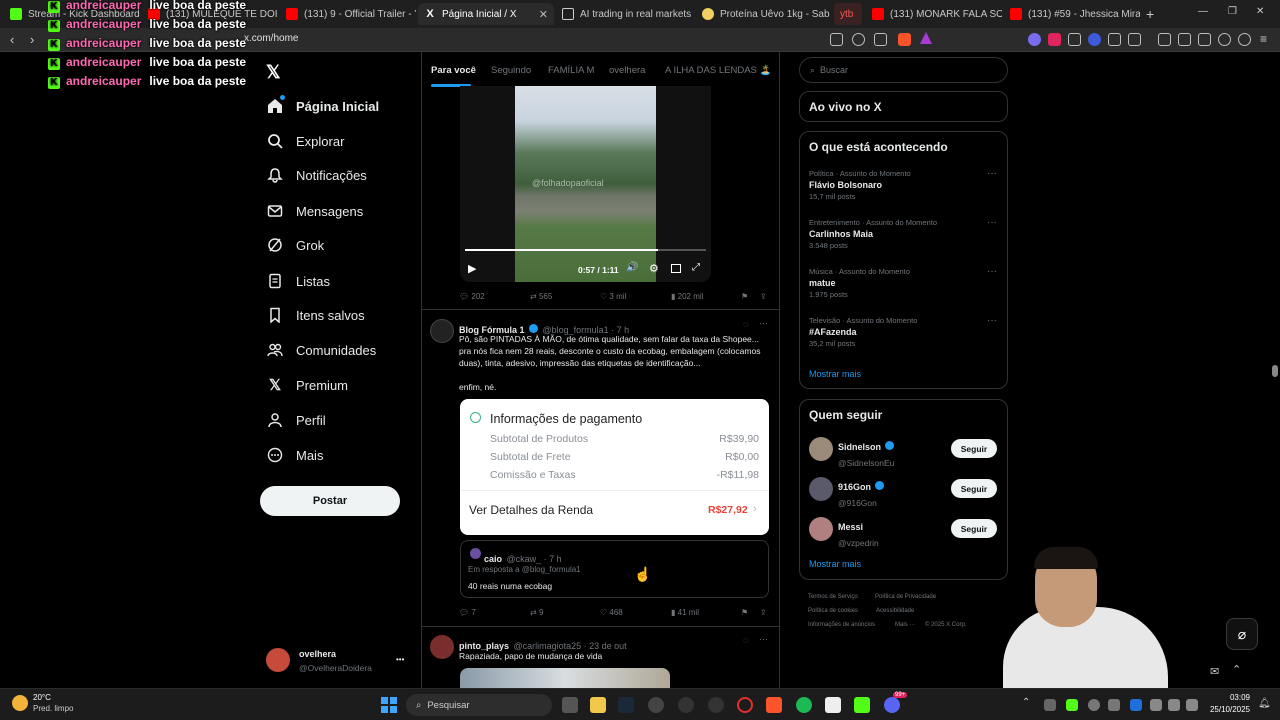 The height and width of the screenshot is (720, 1280). I want to click on vpn-icon, so click(1244, 39).